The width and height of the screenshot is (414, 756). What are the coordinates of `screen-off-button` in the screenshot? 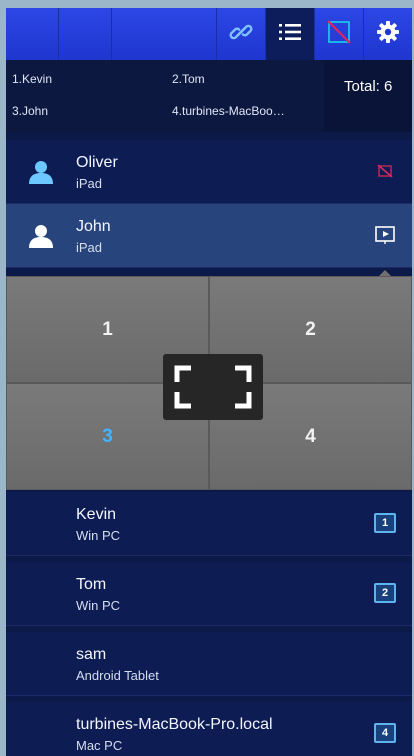 It's located at (338, 34).